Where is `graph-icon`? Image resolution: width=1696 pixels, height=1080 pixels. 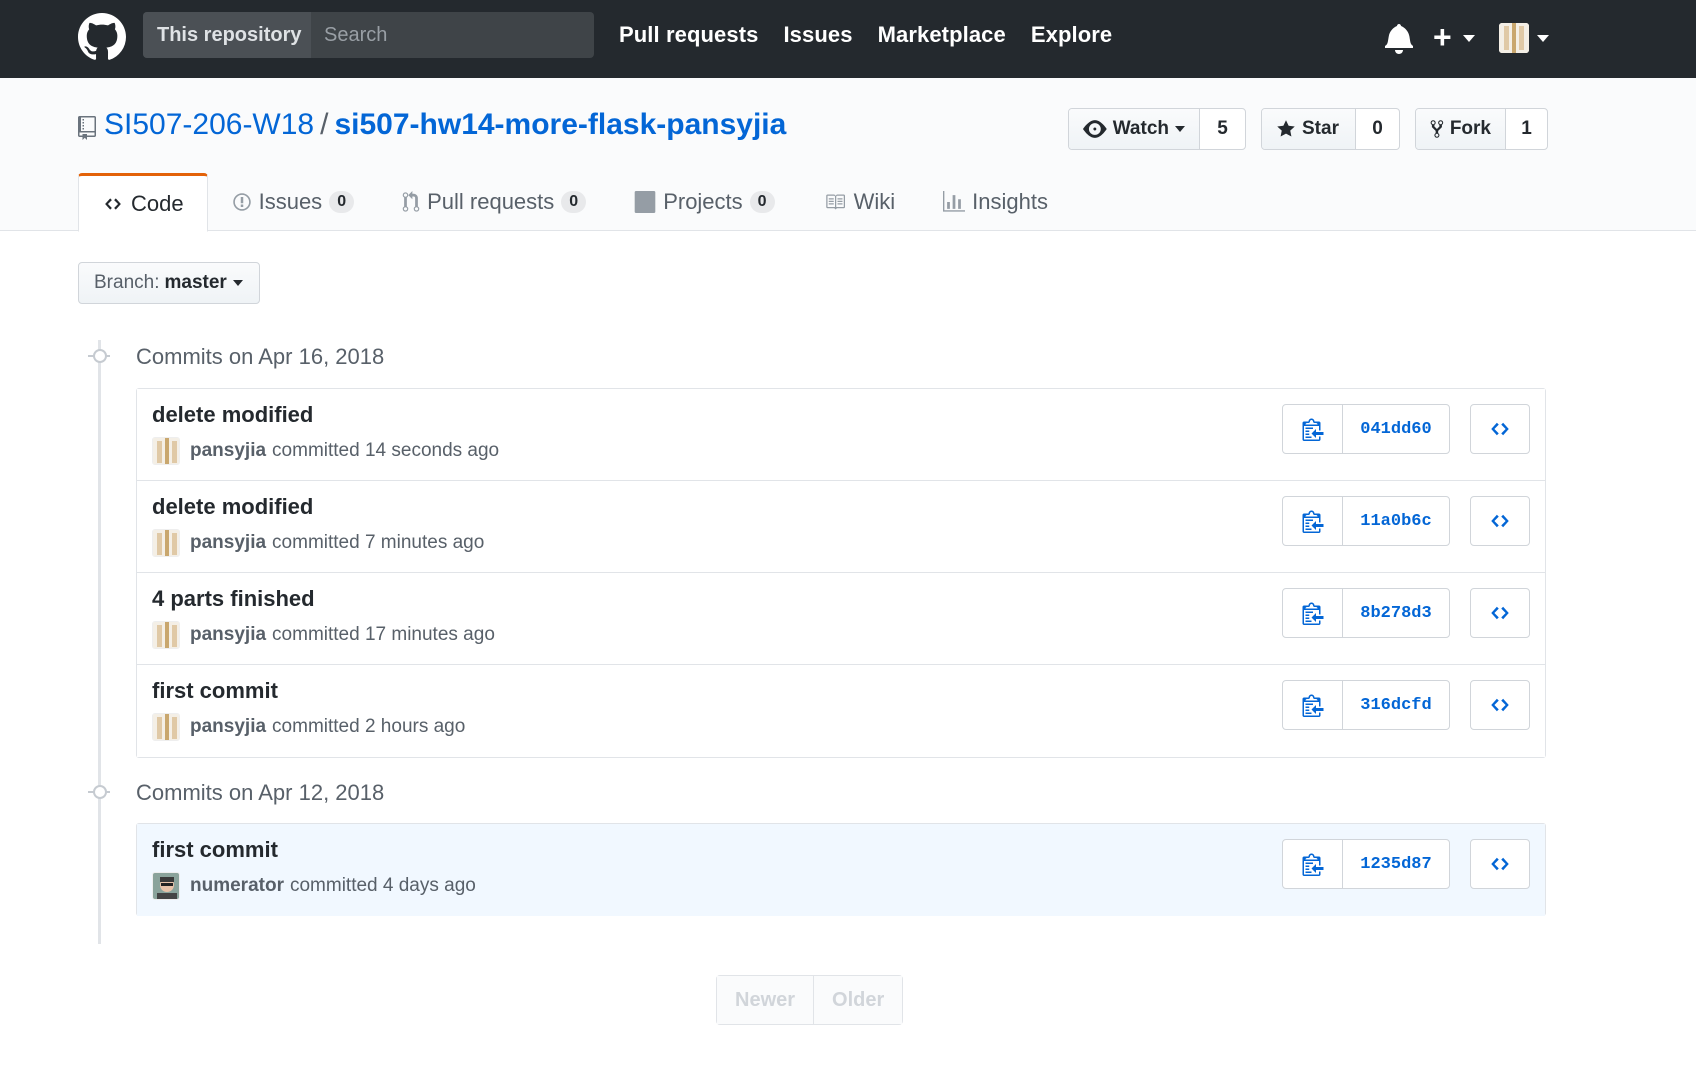
graph-icon is located at coordinates (954, 201).